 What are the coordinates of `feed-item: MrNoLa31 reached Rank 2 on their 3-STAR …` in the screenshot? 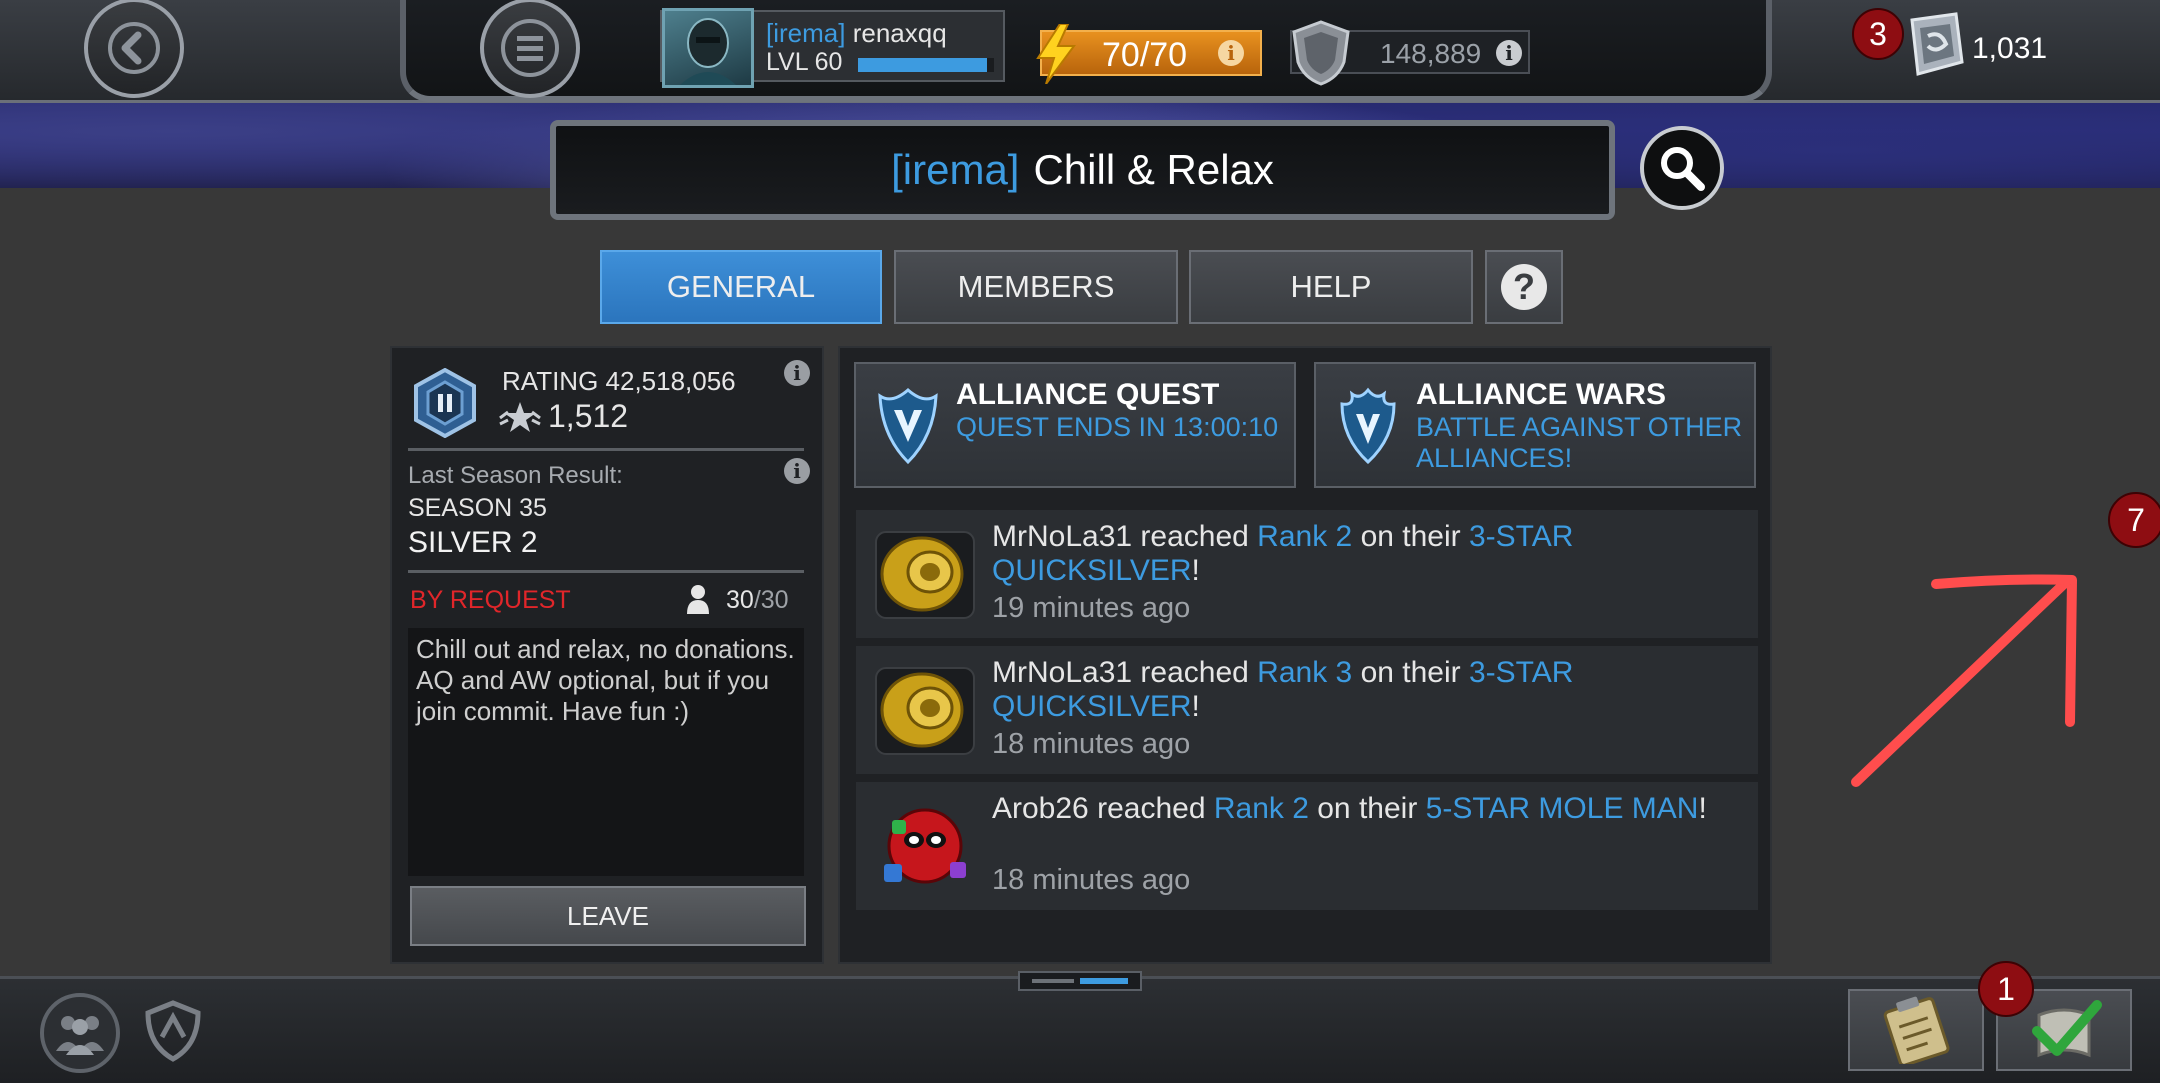 It's located at (1307, 574).